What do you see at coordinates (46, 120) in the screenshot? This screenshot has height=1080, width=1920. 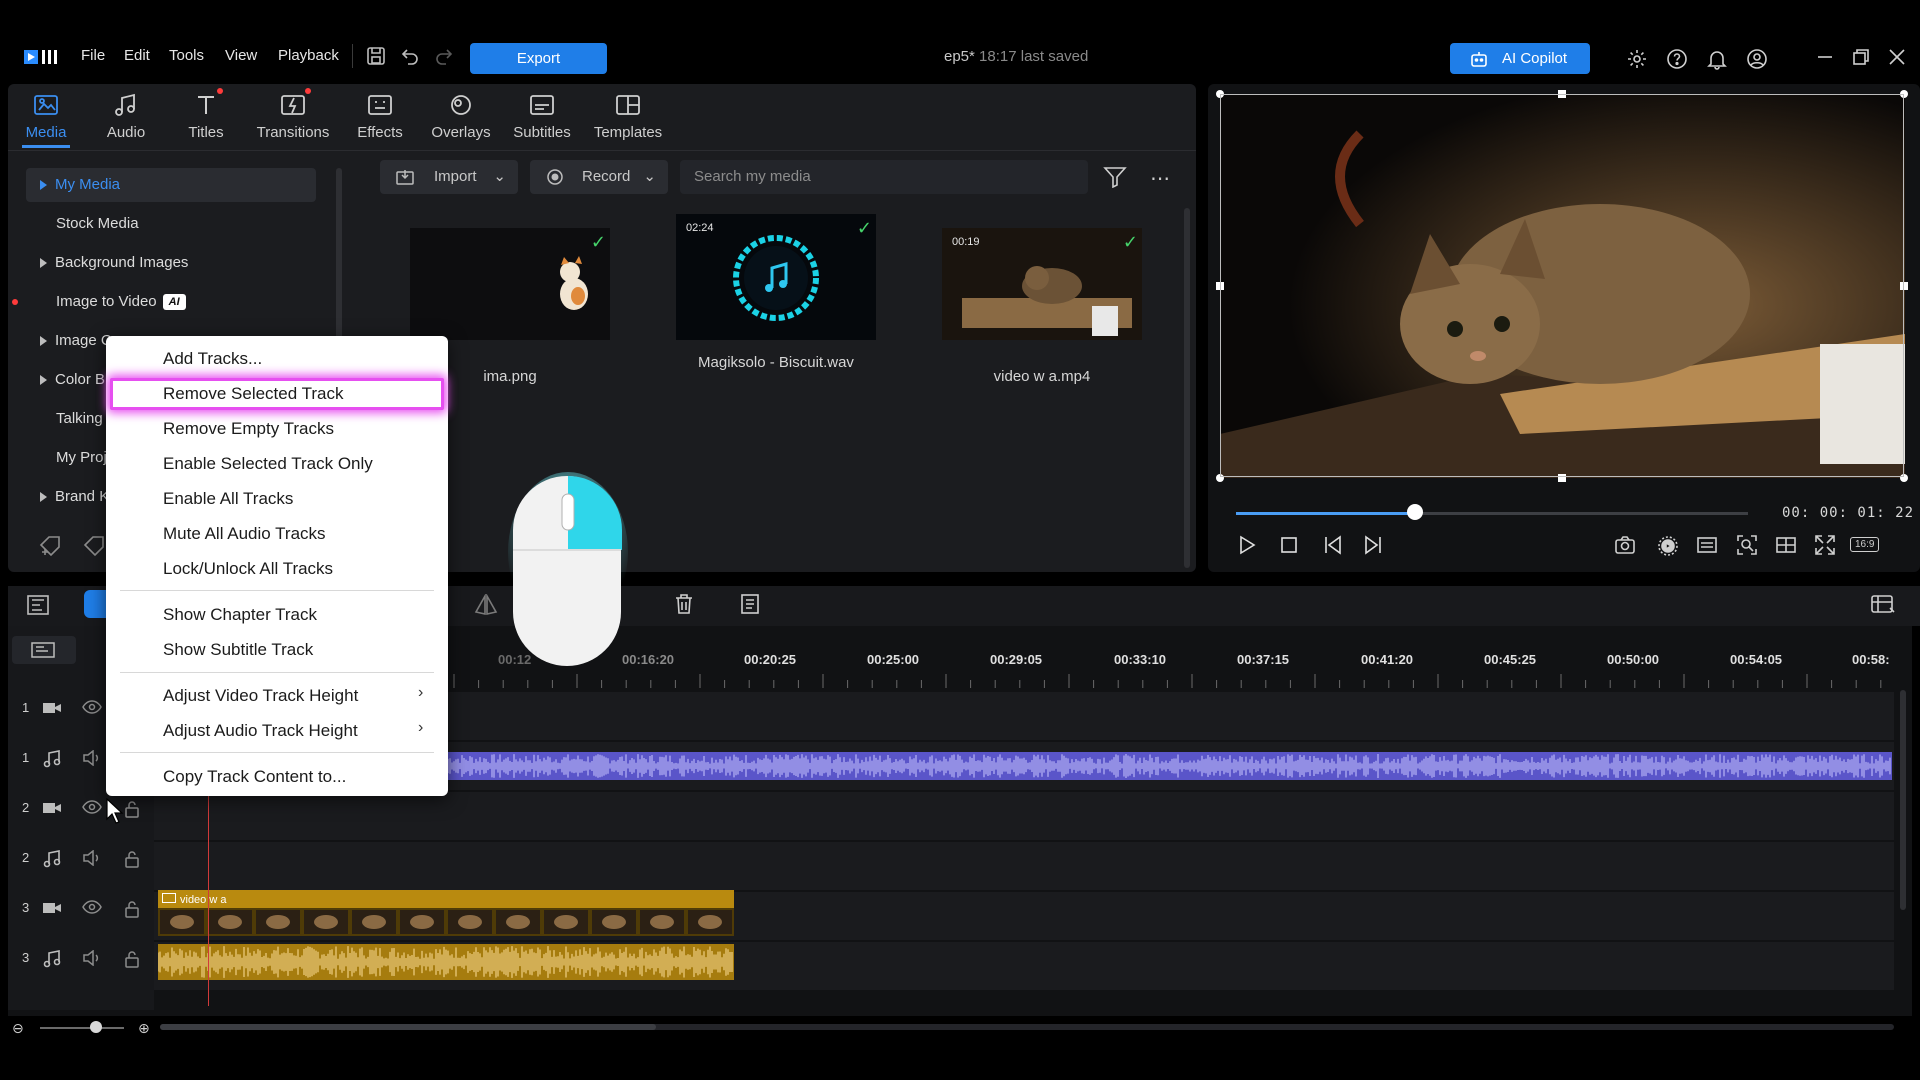 I see `tab-media: Media` at bounding box center [46, 120].